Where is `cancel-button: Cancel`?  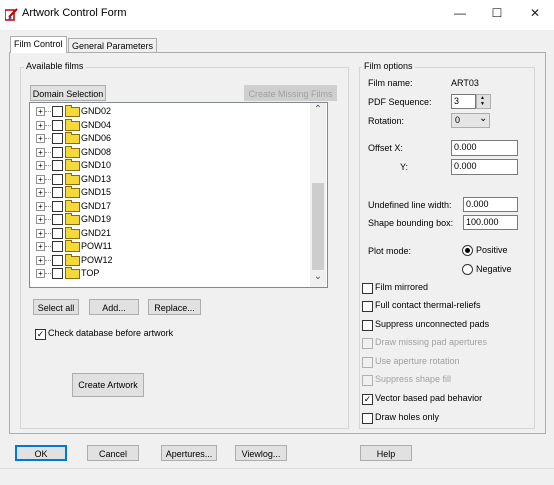
cancel-button: Cancel is located at coordinates (113, 453).